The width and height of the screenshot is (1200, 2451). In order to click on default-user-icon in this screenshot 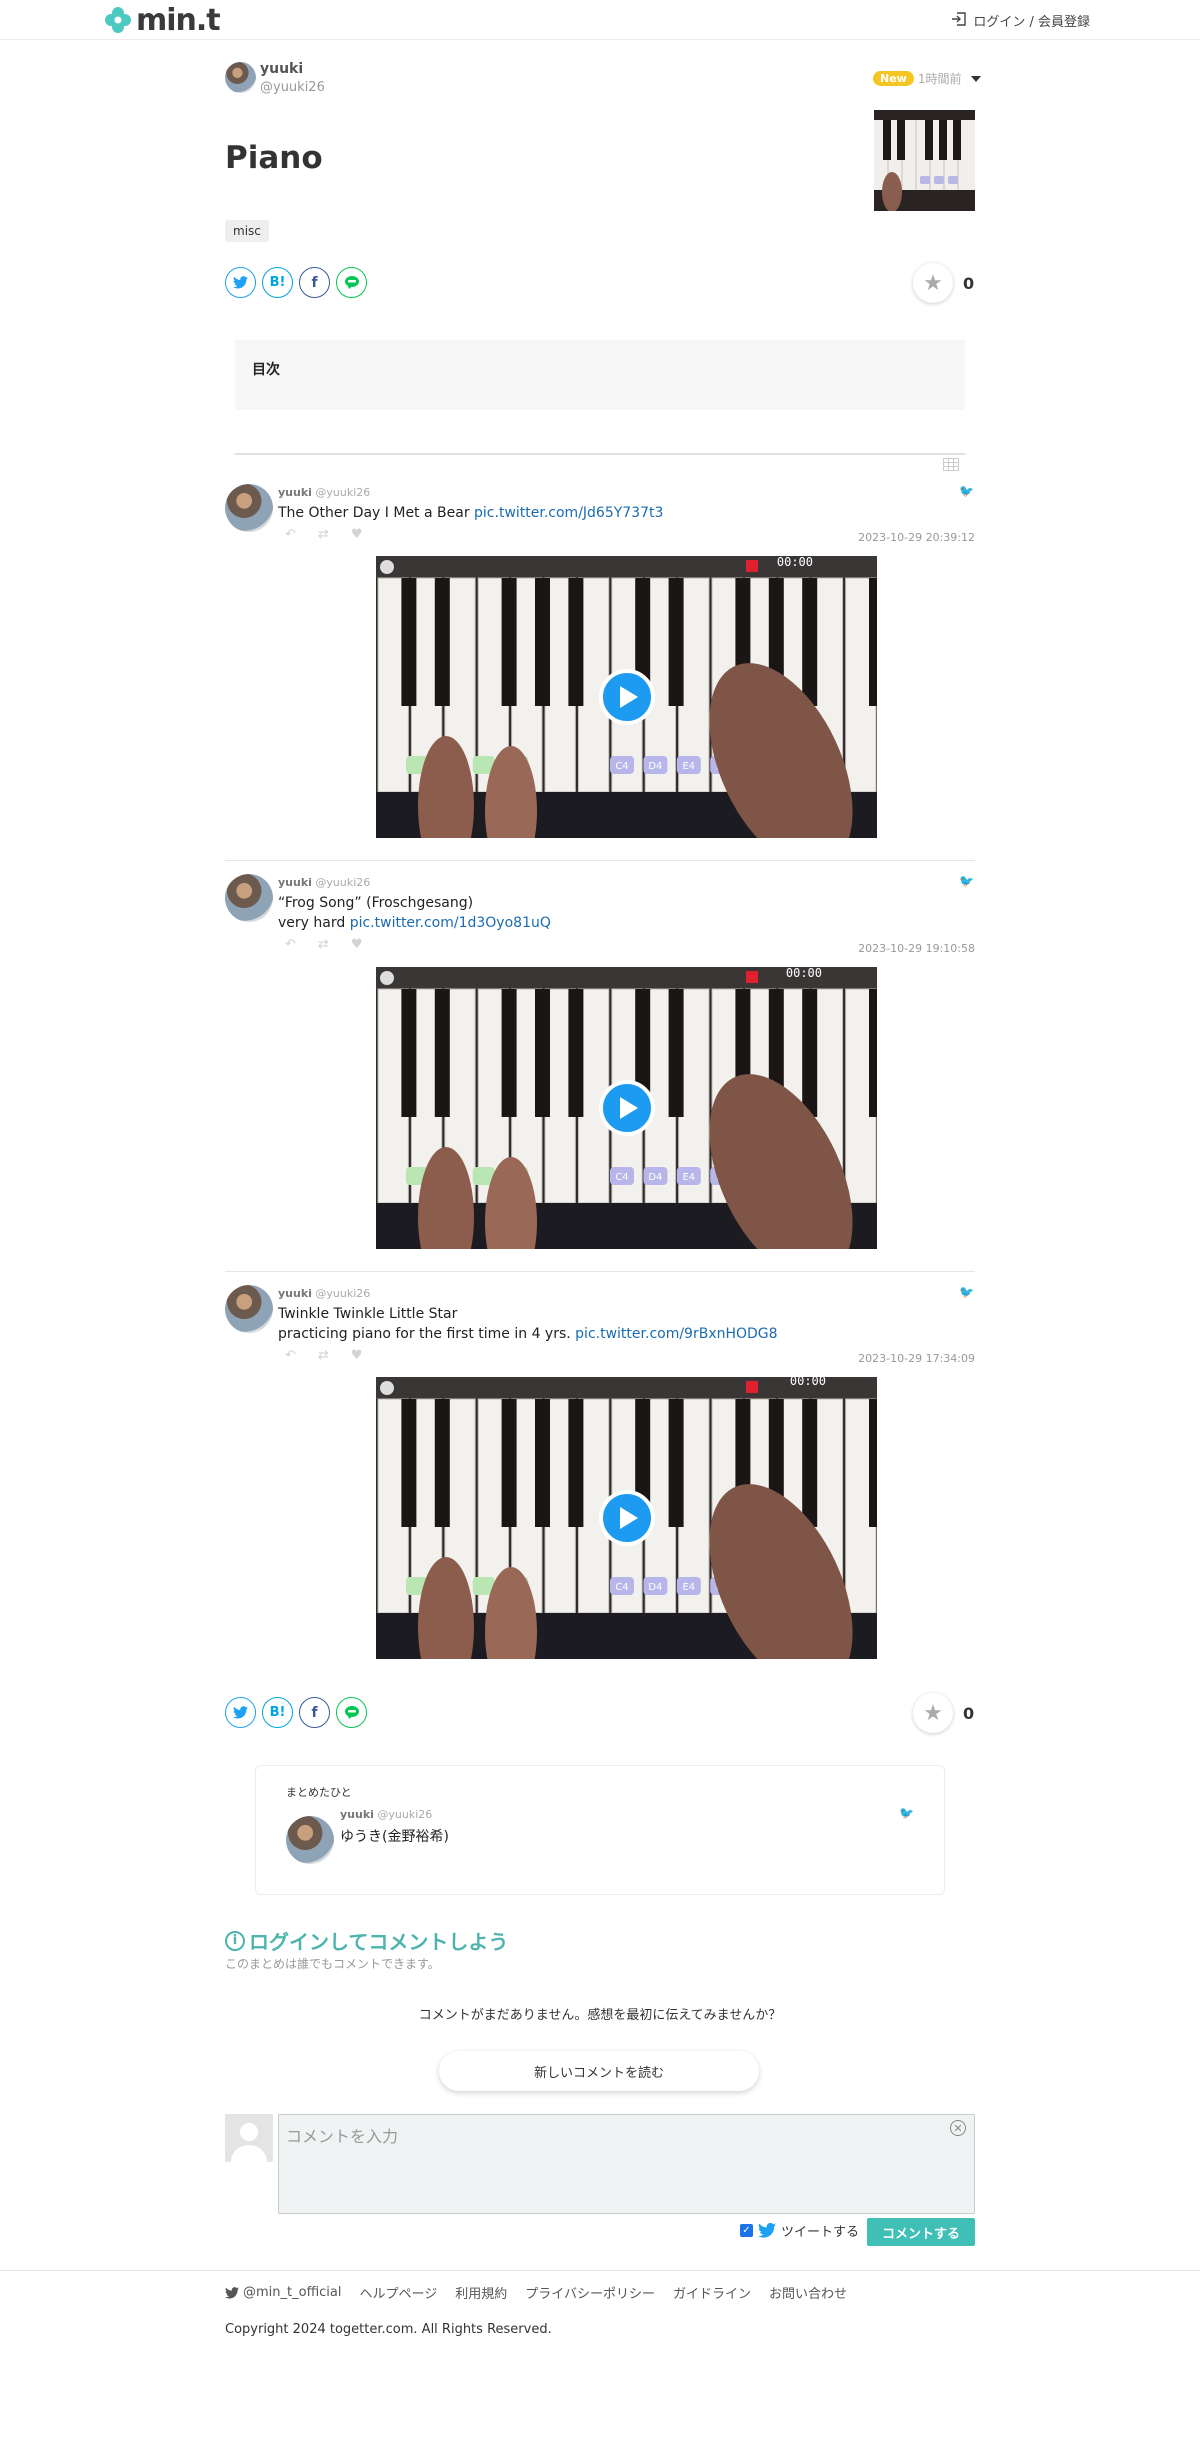, I will do `click(249, 2138)`.